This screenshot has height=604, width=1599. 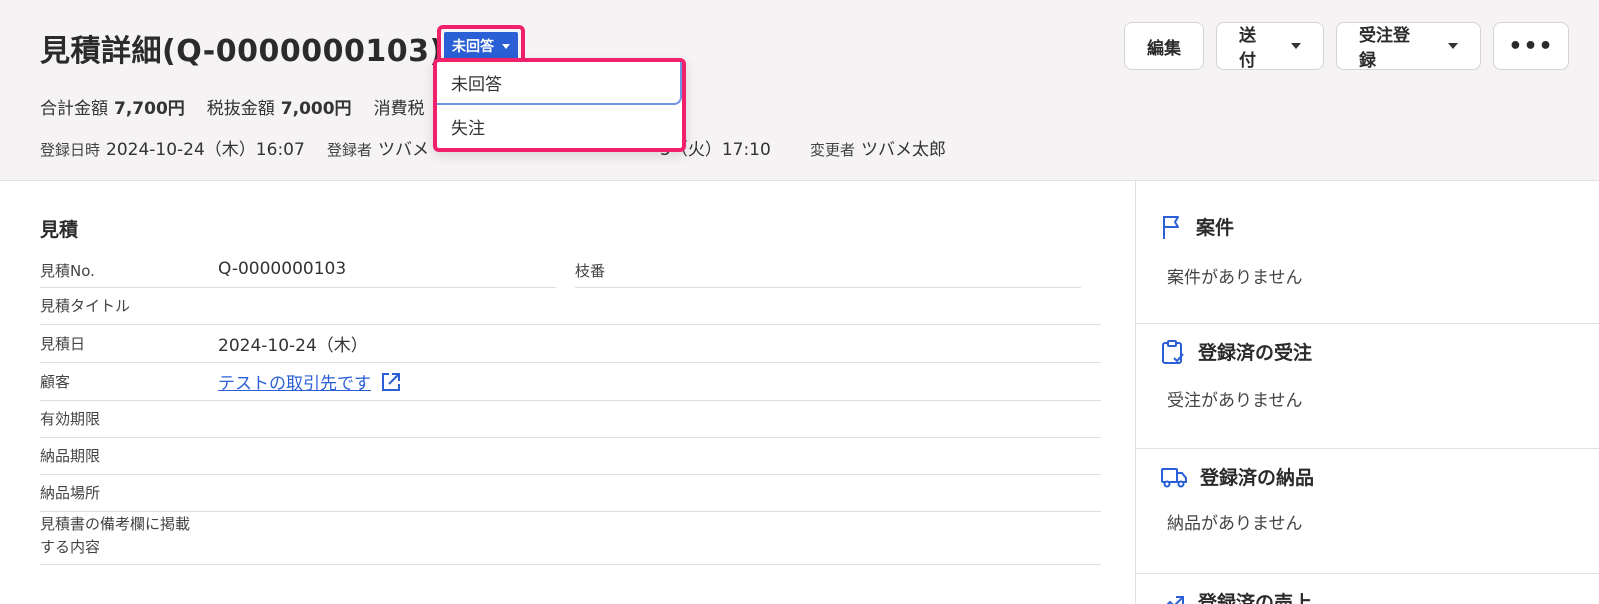 I want to click on side-heading: 案件, so click(x=1197, y=226).